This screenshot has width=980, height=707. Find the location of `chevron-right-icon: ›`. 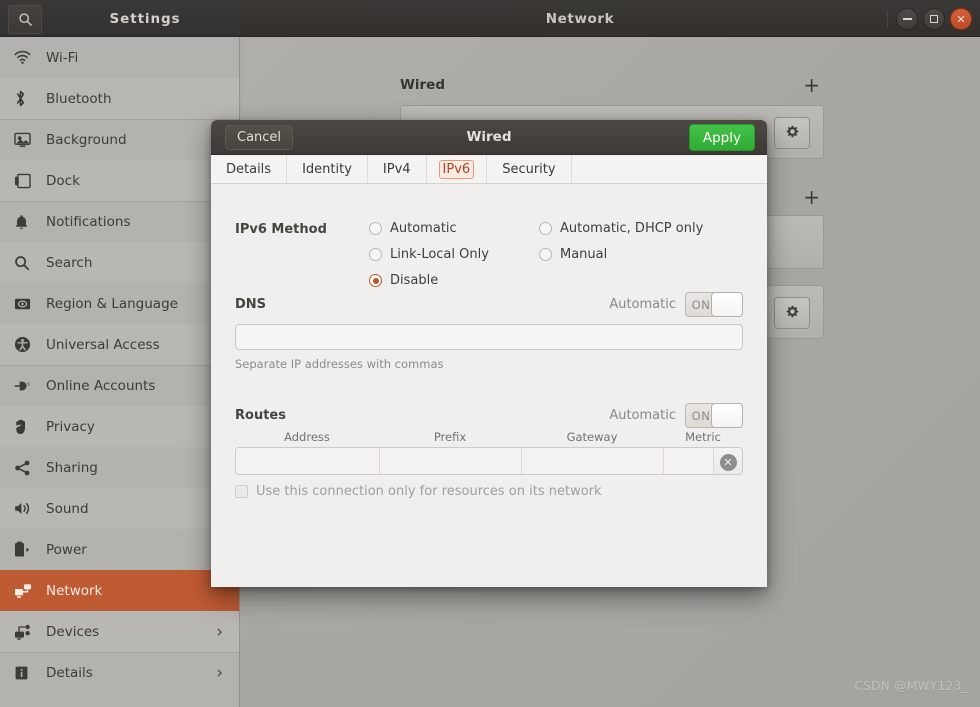

chevron-right-icon: › is located at coordinates (219, 631).